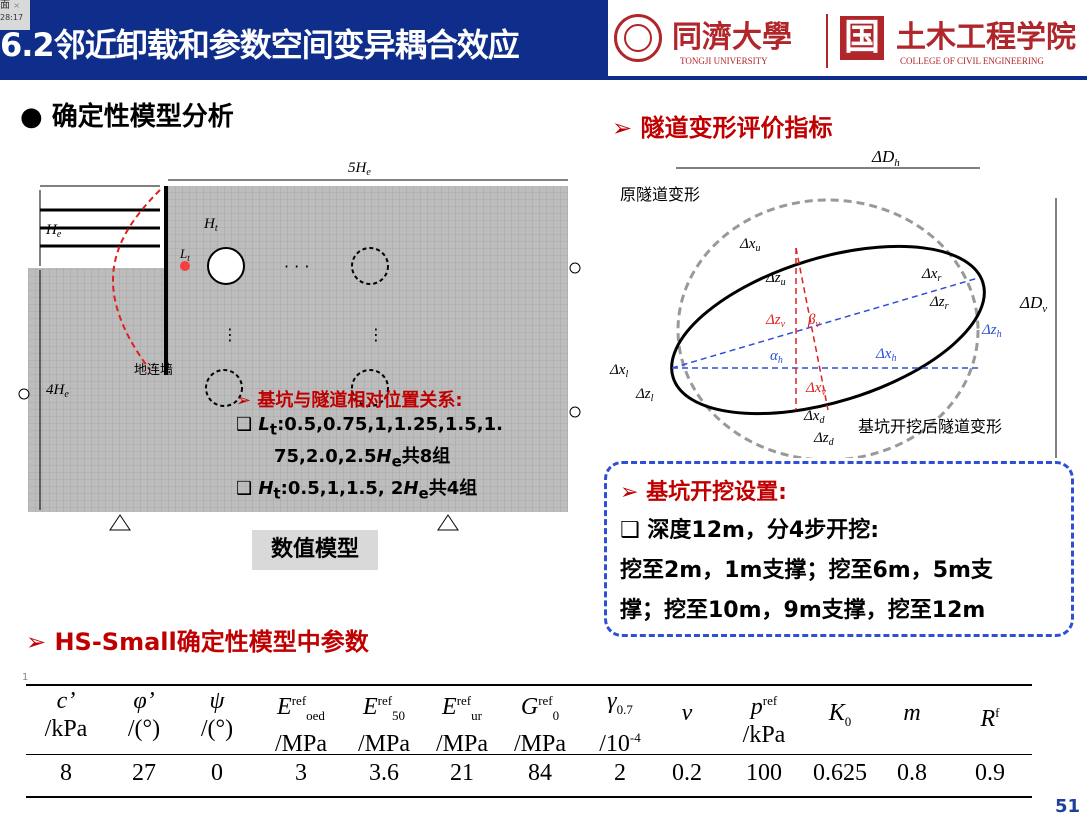 The height and width of the screenshot is (822, 1087). Describe the element at coordinates (301, 723) in the screenshot. I see `table-header-cell: Erefoed/MPa` at that location.